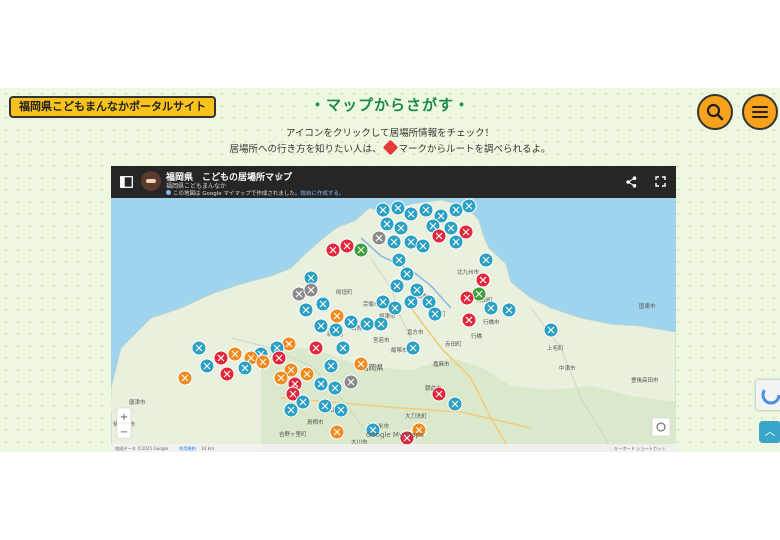 The height and width of the screenshot is (540, 780). Describe the element at coordinates (645, 380) in the screenshot. I see `place-label: 豊後高田市` at that location.